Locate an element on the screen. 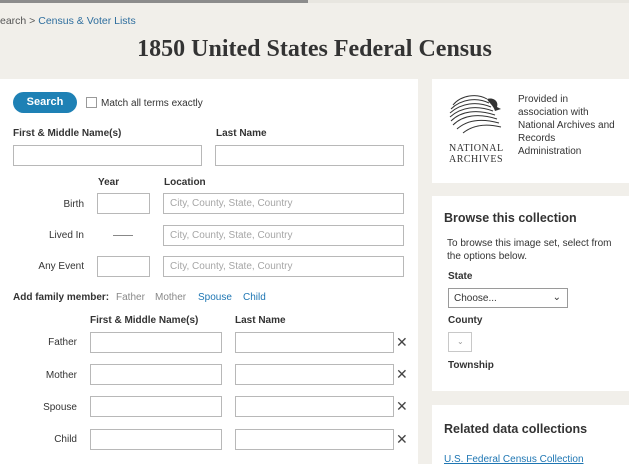  any-event-label: Any Event is located at coordinates (61, 266).